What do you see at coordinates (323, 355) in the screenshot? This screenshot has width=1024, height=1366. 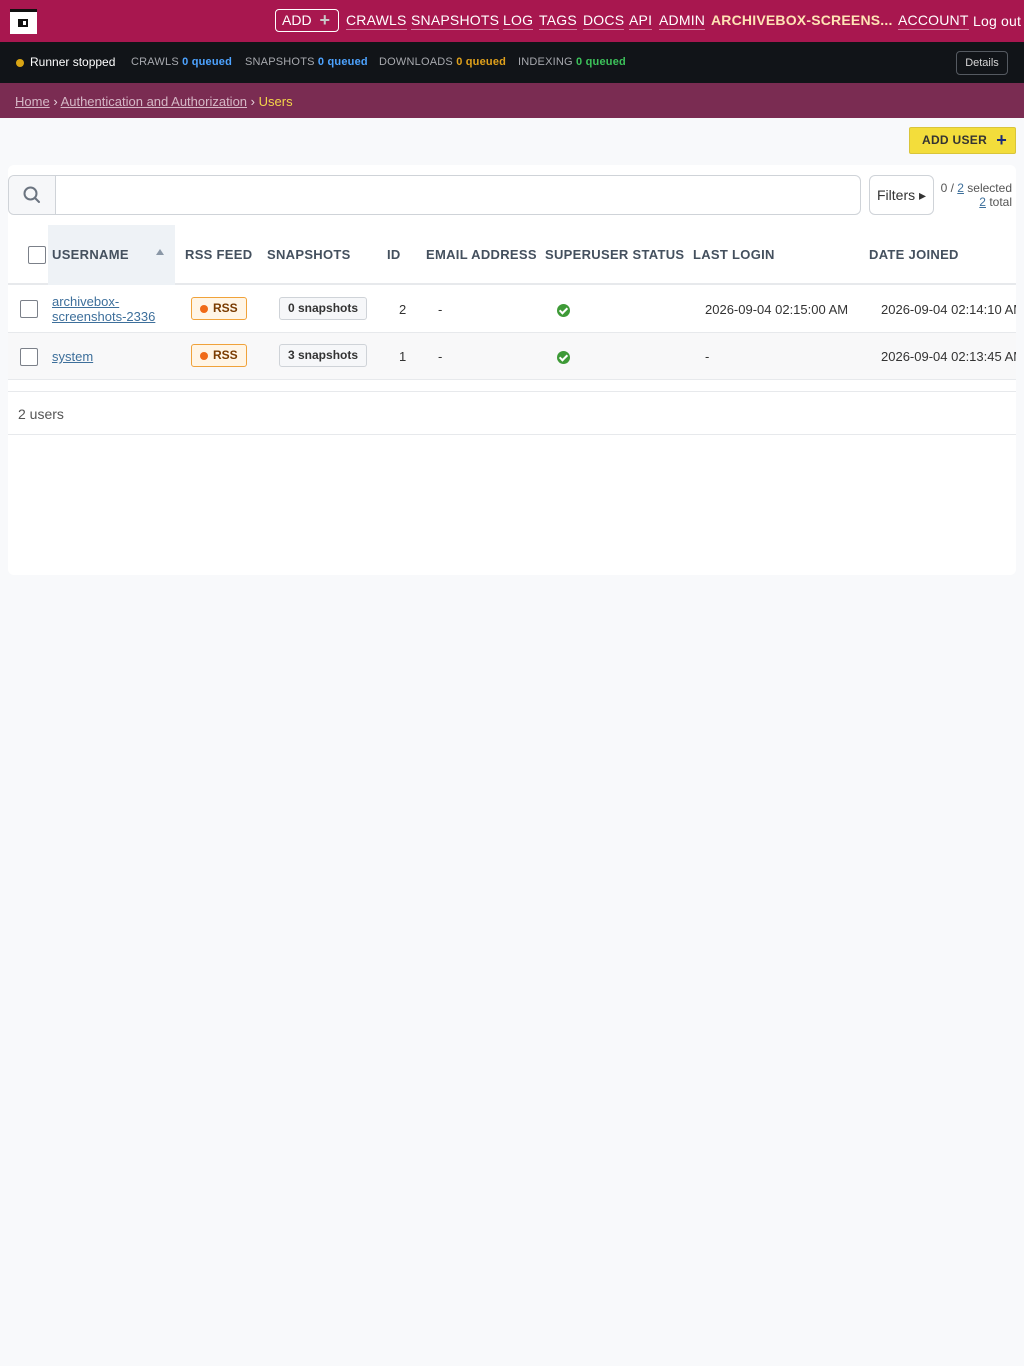 I see `snapshots-count-badge: 3 snapshots` at bounding box center [323, 355].